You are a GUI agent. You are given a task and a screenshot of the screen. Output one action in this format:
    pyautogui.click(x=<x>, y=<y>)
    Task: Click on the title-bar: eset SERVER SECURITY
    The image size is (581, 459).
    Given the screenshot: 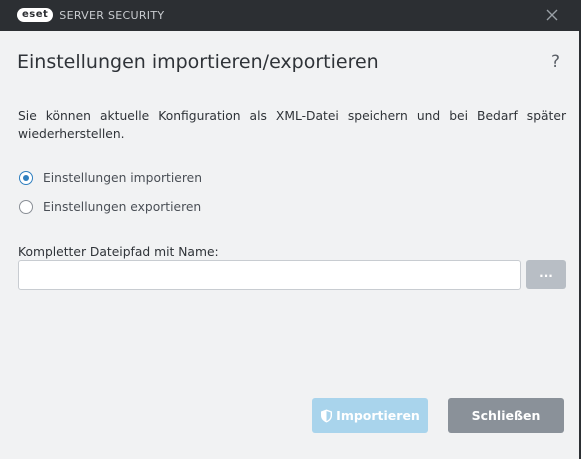 What is the action you would take?
    pyautogui.click(x=290, y=15)
    